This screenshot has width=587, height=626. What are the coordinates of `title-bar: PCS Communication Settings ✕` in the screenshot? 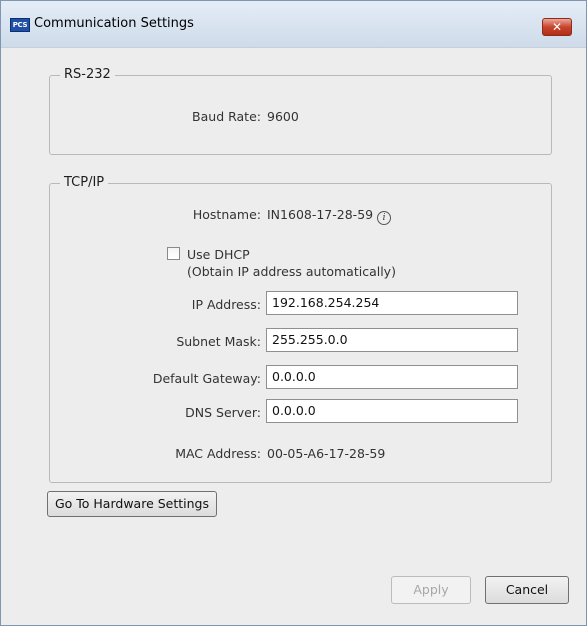 It's located at (293, 24).